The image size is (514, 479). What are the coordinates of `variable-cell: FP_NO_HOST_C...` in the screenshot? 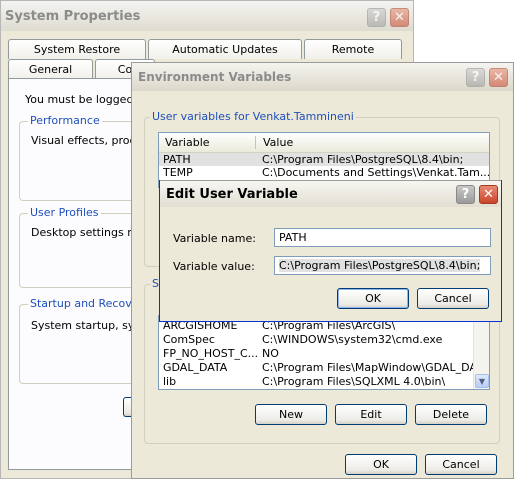 It's located at (210, 353).